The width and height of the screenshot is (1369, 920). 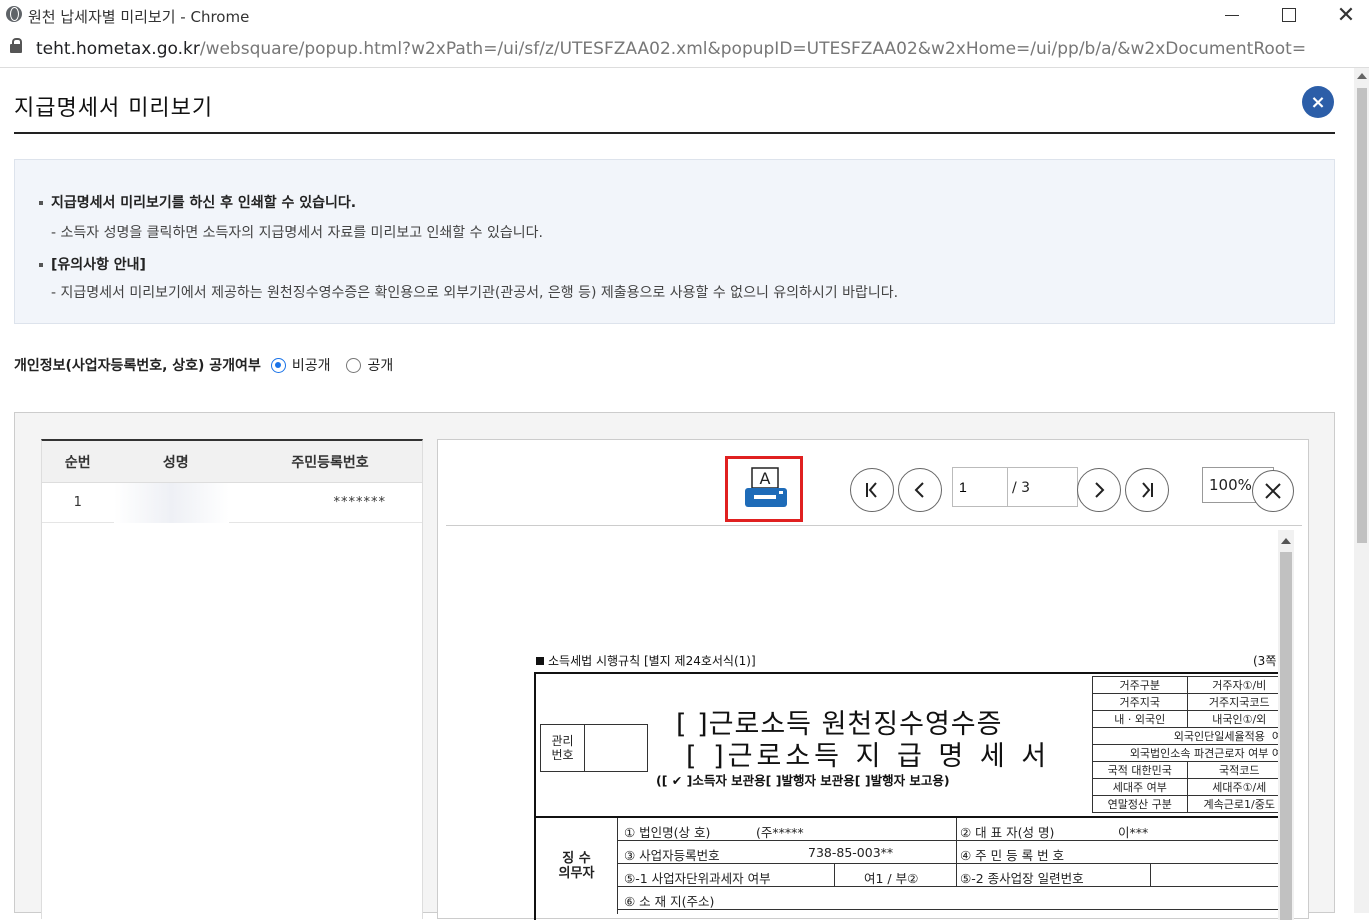 I want to click on window-title: 원천 납세자별 미리보기 - Chrome, so click(x=139, y=17).